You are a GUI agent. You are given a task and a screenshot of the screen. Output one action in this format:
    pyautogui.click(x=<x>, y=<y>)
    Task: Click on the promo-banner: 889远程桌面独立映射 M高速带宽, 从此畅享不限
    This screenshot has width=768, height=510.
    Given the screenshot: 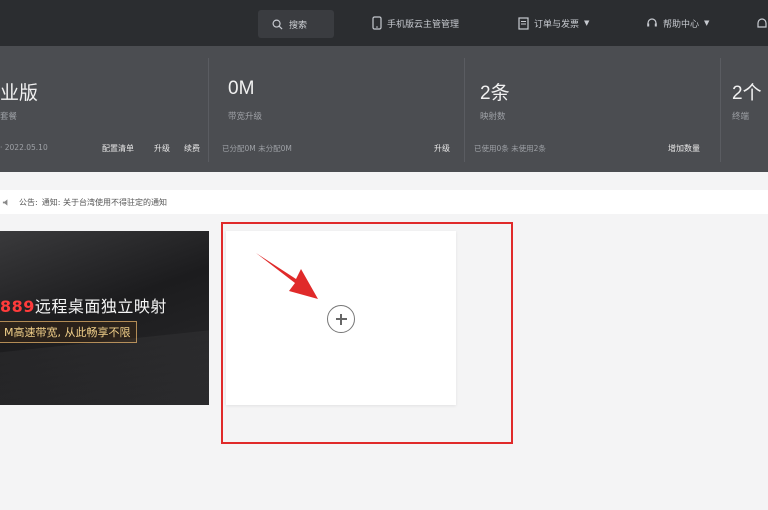 What is the action you would take?
    pyautogui.click(x=104, y=318)
    